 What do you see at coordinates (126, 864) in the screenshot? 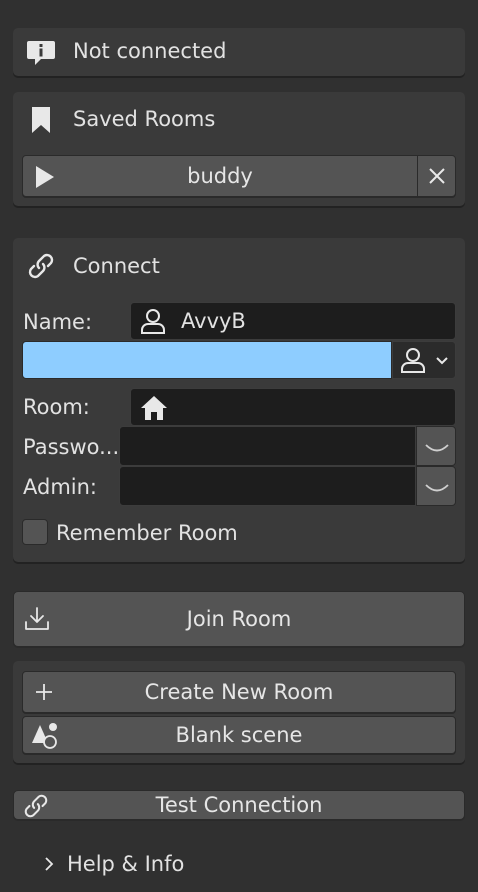
I see `help-info-label: Help & Info` at bounding box center [126, 864].